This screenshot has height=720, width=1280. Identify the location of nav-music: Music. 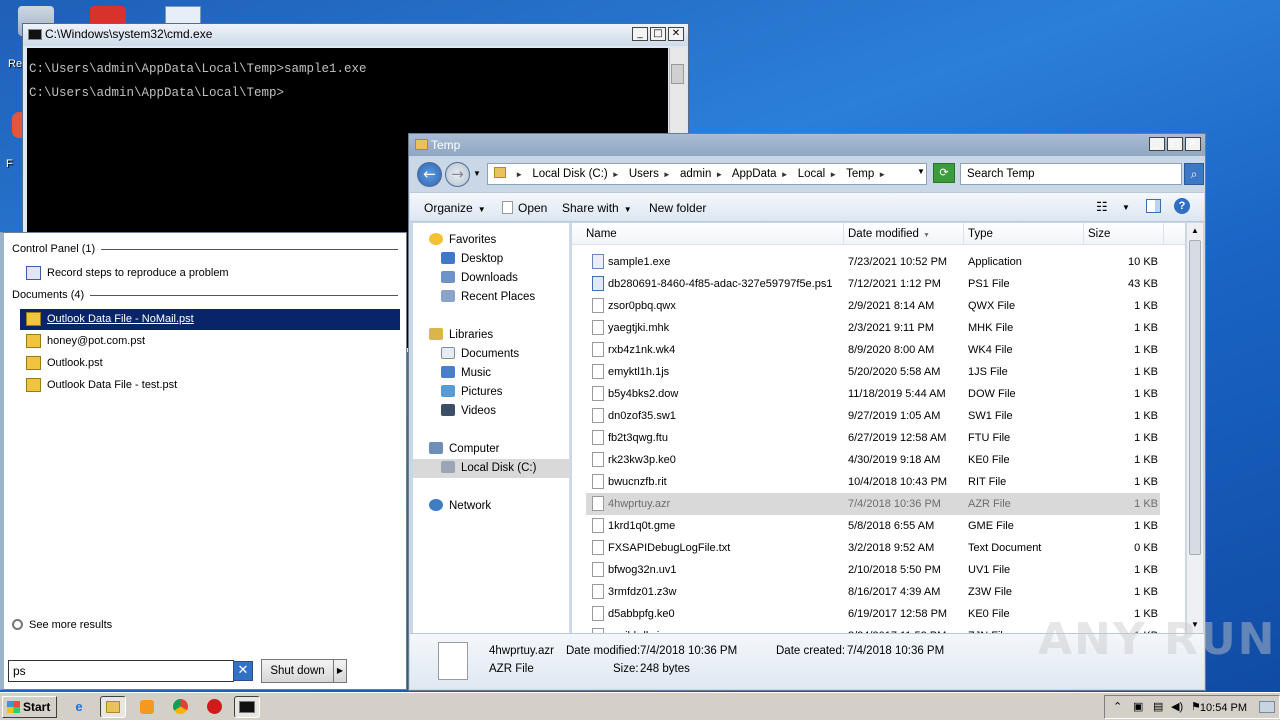
(466, 373).